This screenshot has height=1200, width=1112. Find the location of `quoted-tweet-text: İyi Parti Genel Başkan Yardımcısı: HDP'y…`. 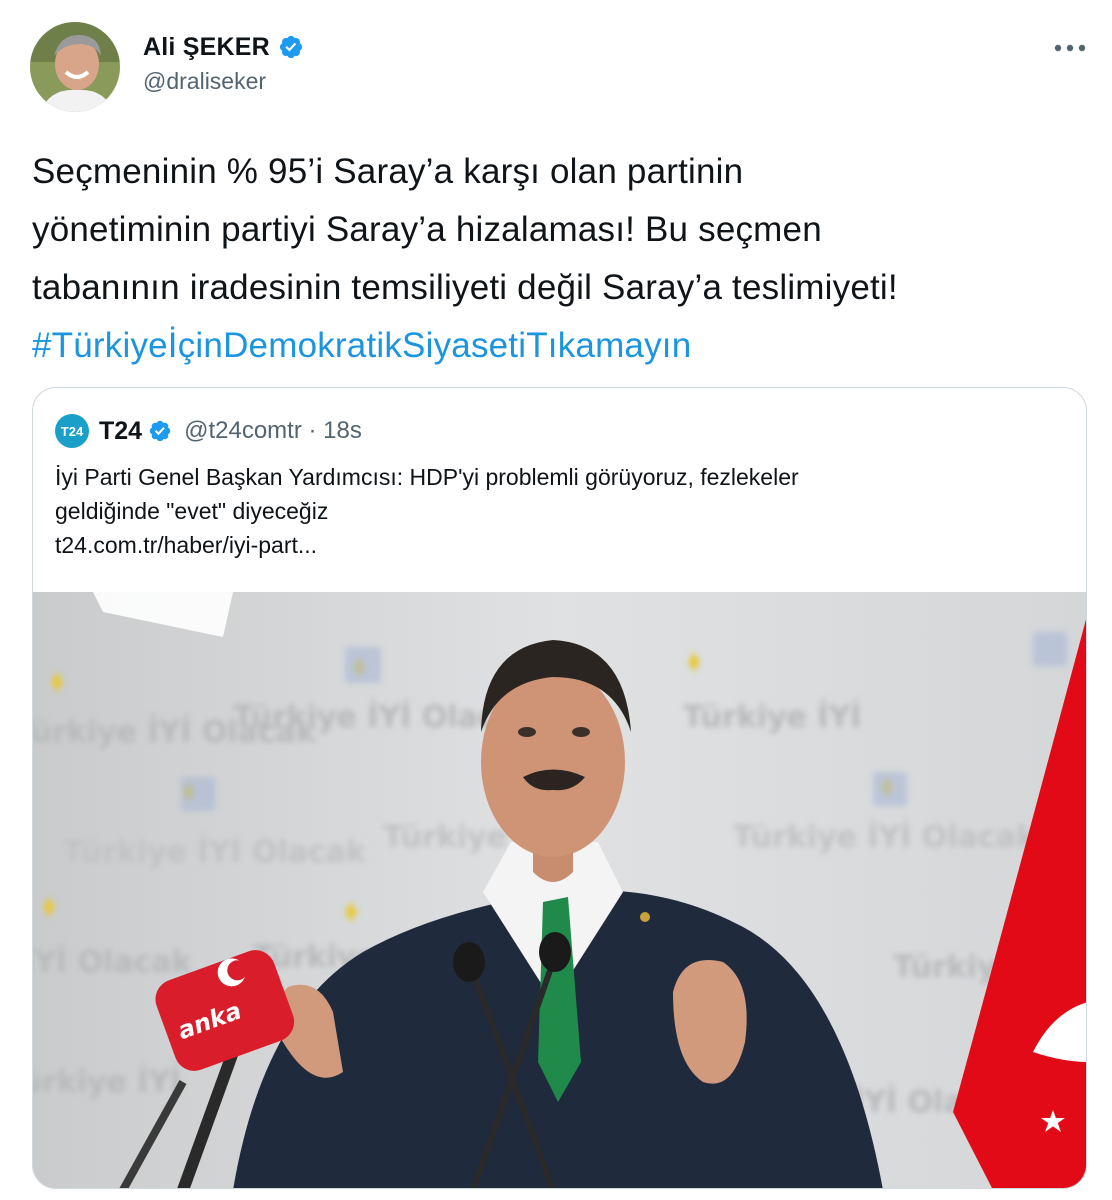

quoted-tweet-text: İyi Parti Genel Başkan Yardımcısı: HDP'y… is located at coordinates (555, 511).